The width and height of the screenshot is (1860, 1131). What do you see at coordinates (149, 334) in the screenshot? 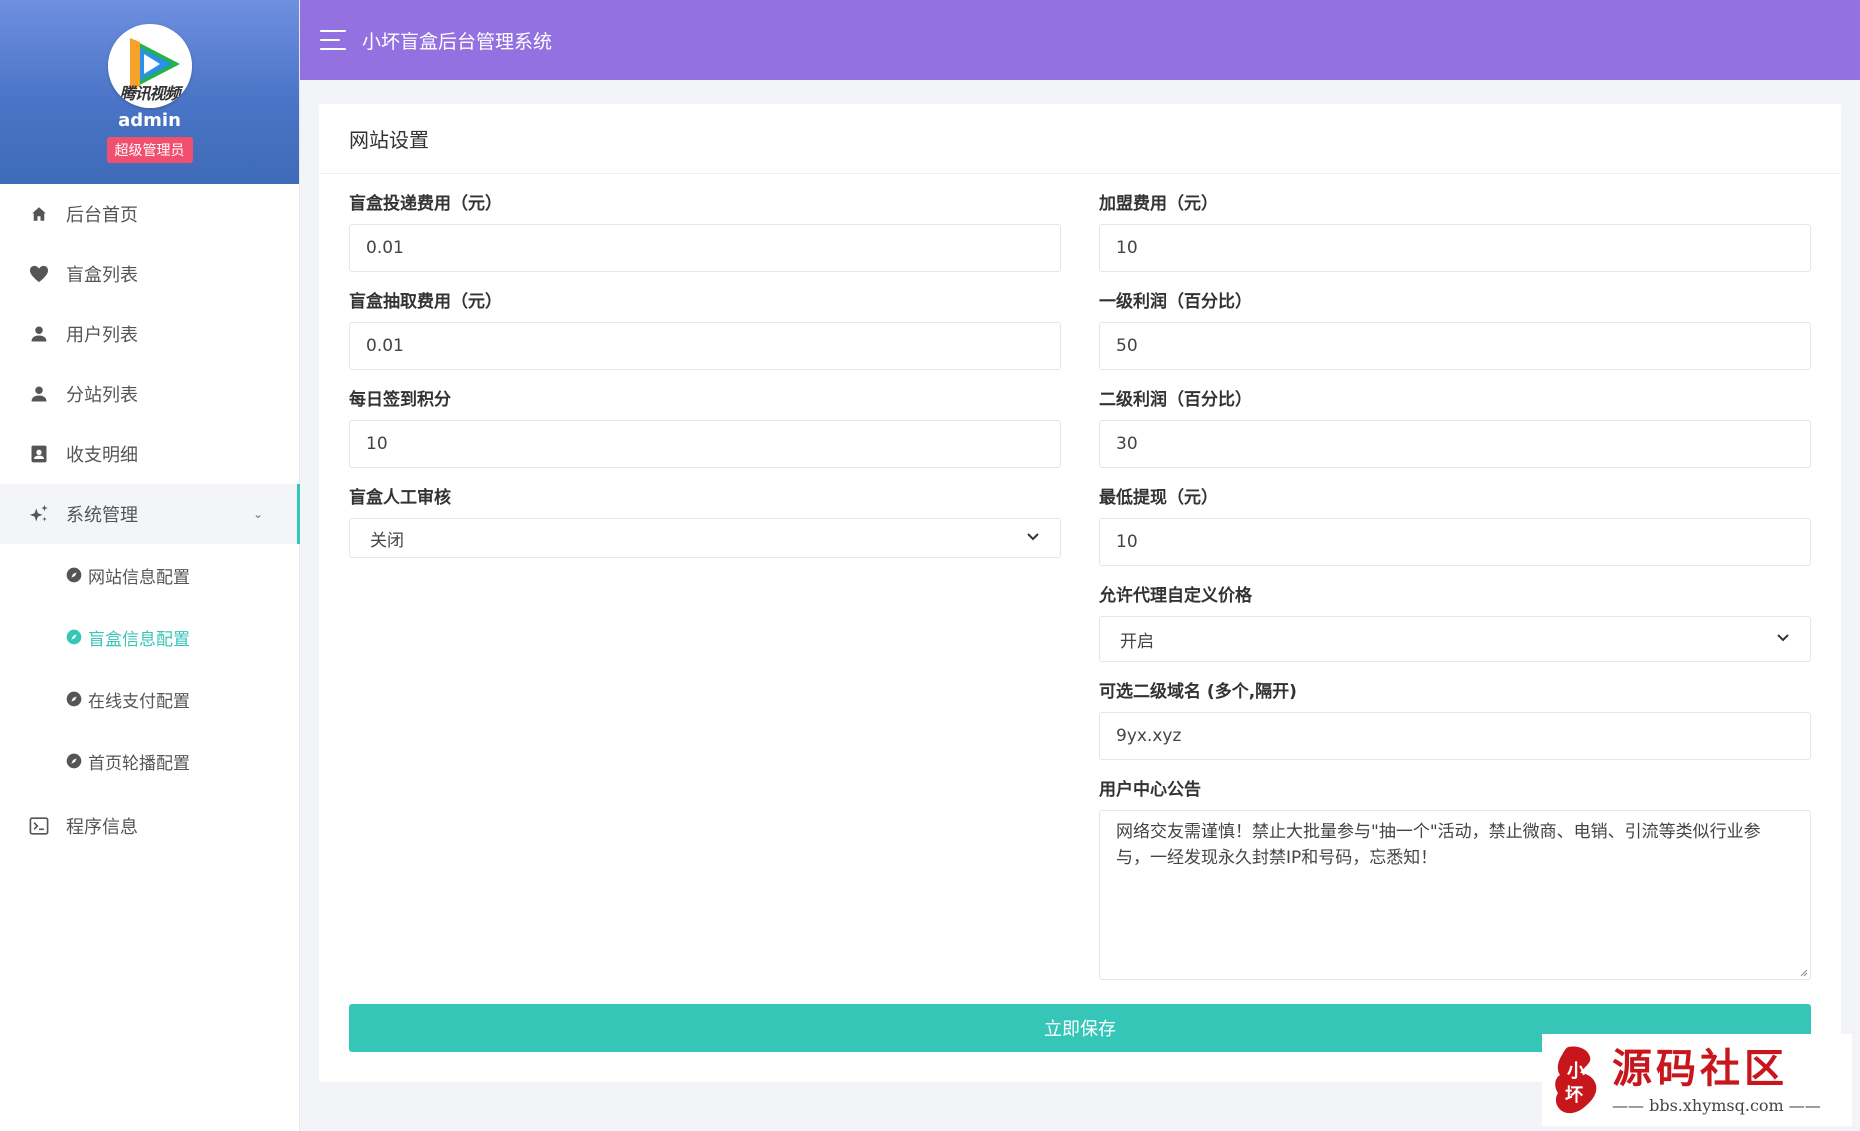
I see `sidebar-item-user-list: 用户列表` at bounding box center [149, 334].